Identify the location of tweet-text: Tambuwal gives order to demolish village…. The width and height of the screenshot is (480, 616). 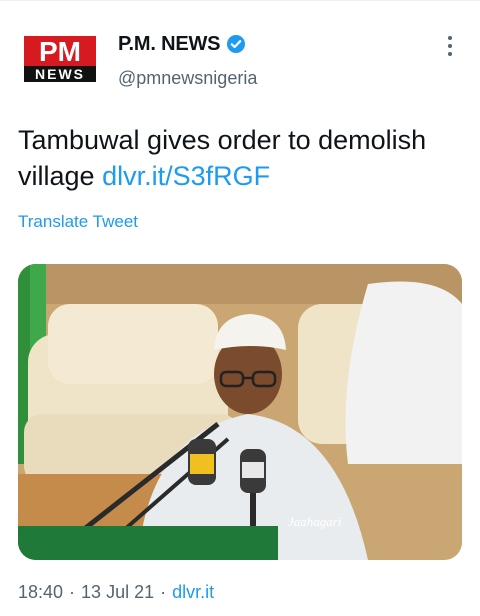
(242, 158).